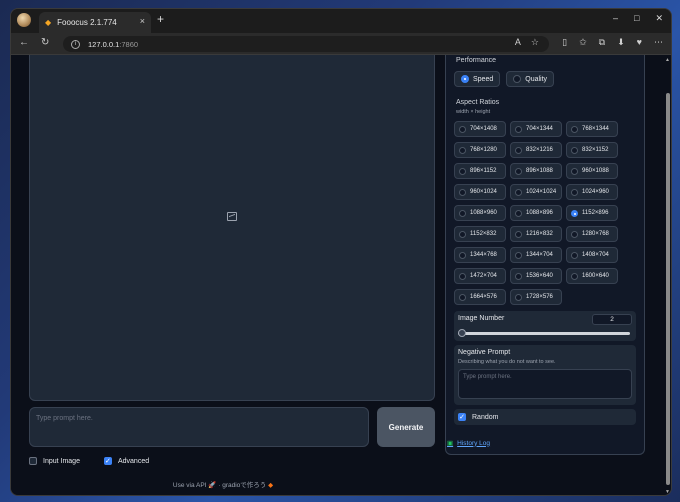  What do you see at coordinates (592, 276) in the screenshot?
I see `aspect-ratio-option: 1600×640` at bounding box center [592, 276].